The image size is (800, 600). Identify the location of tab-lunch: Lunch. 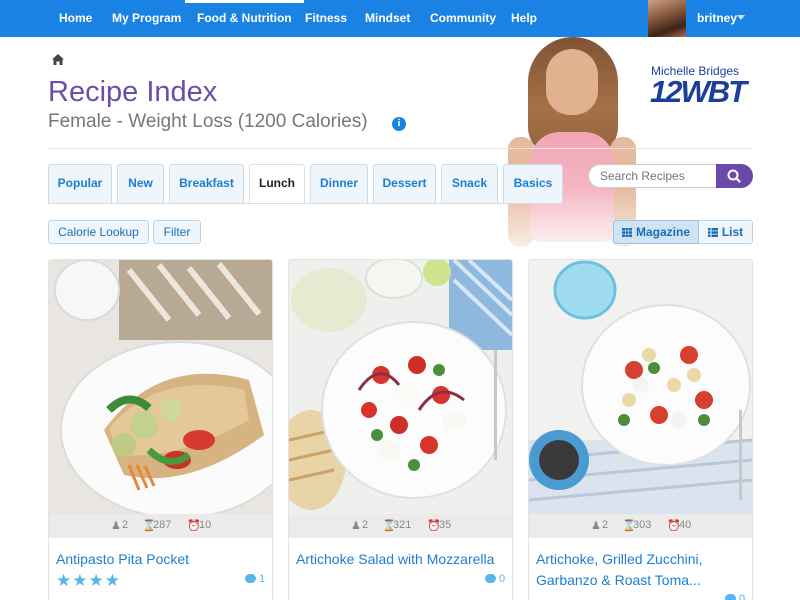
(277, 184).